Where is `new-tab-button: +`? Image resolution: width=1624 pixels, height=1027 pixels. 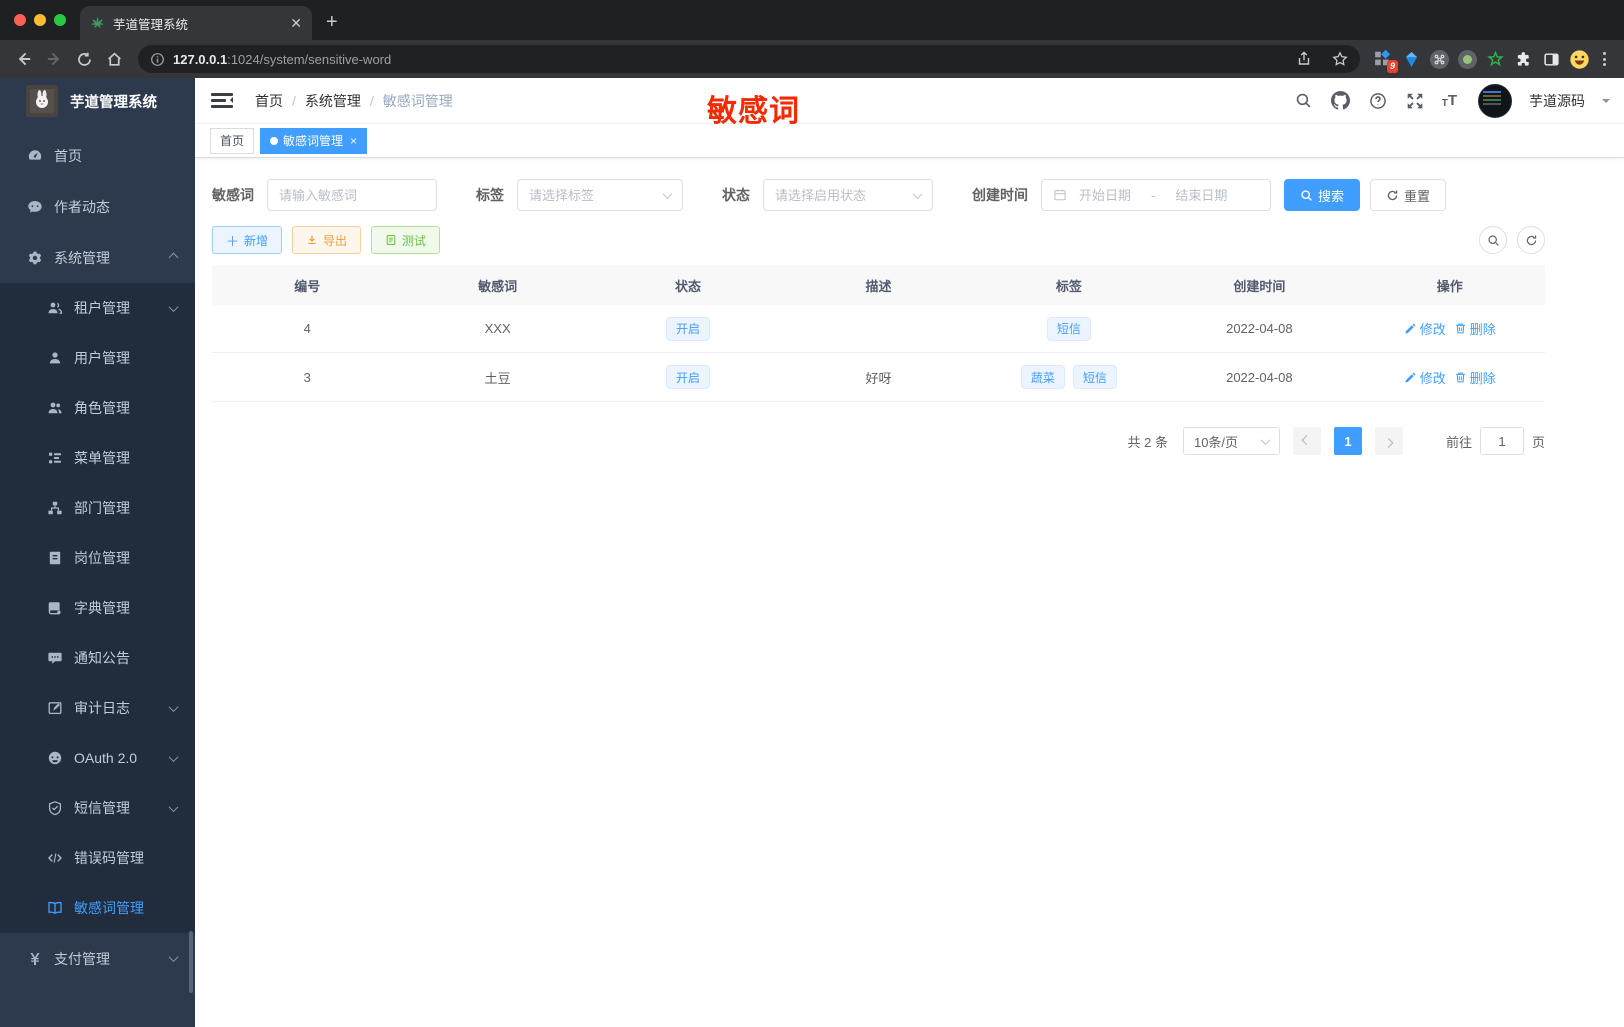 new-tab-button: + is located at coordinates (332, 22).